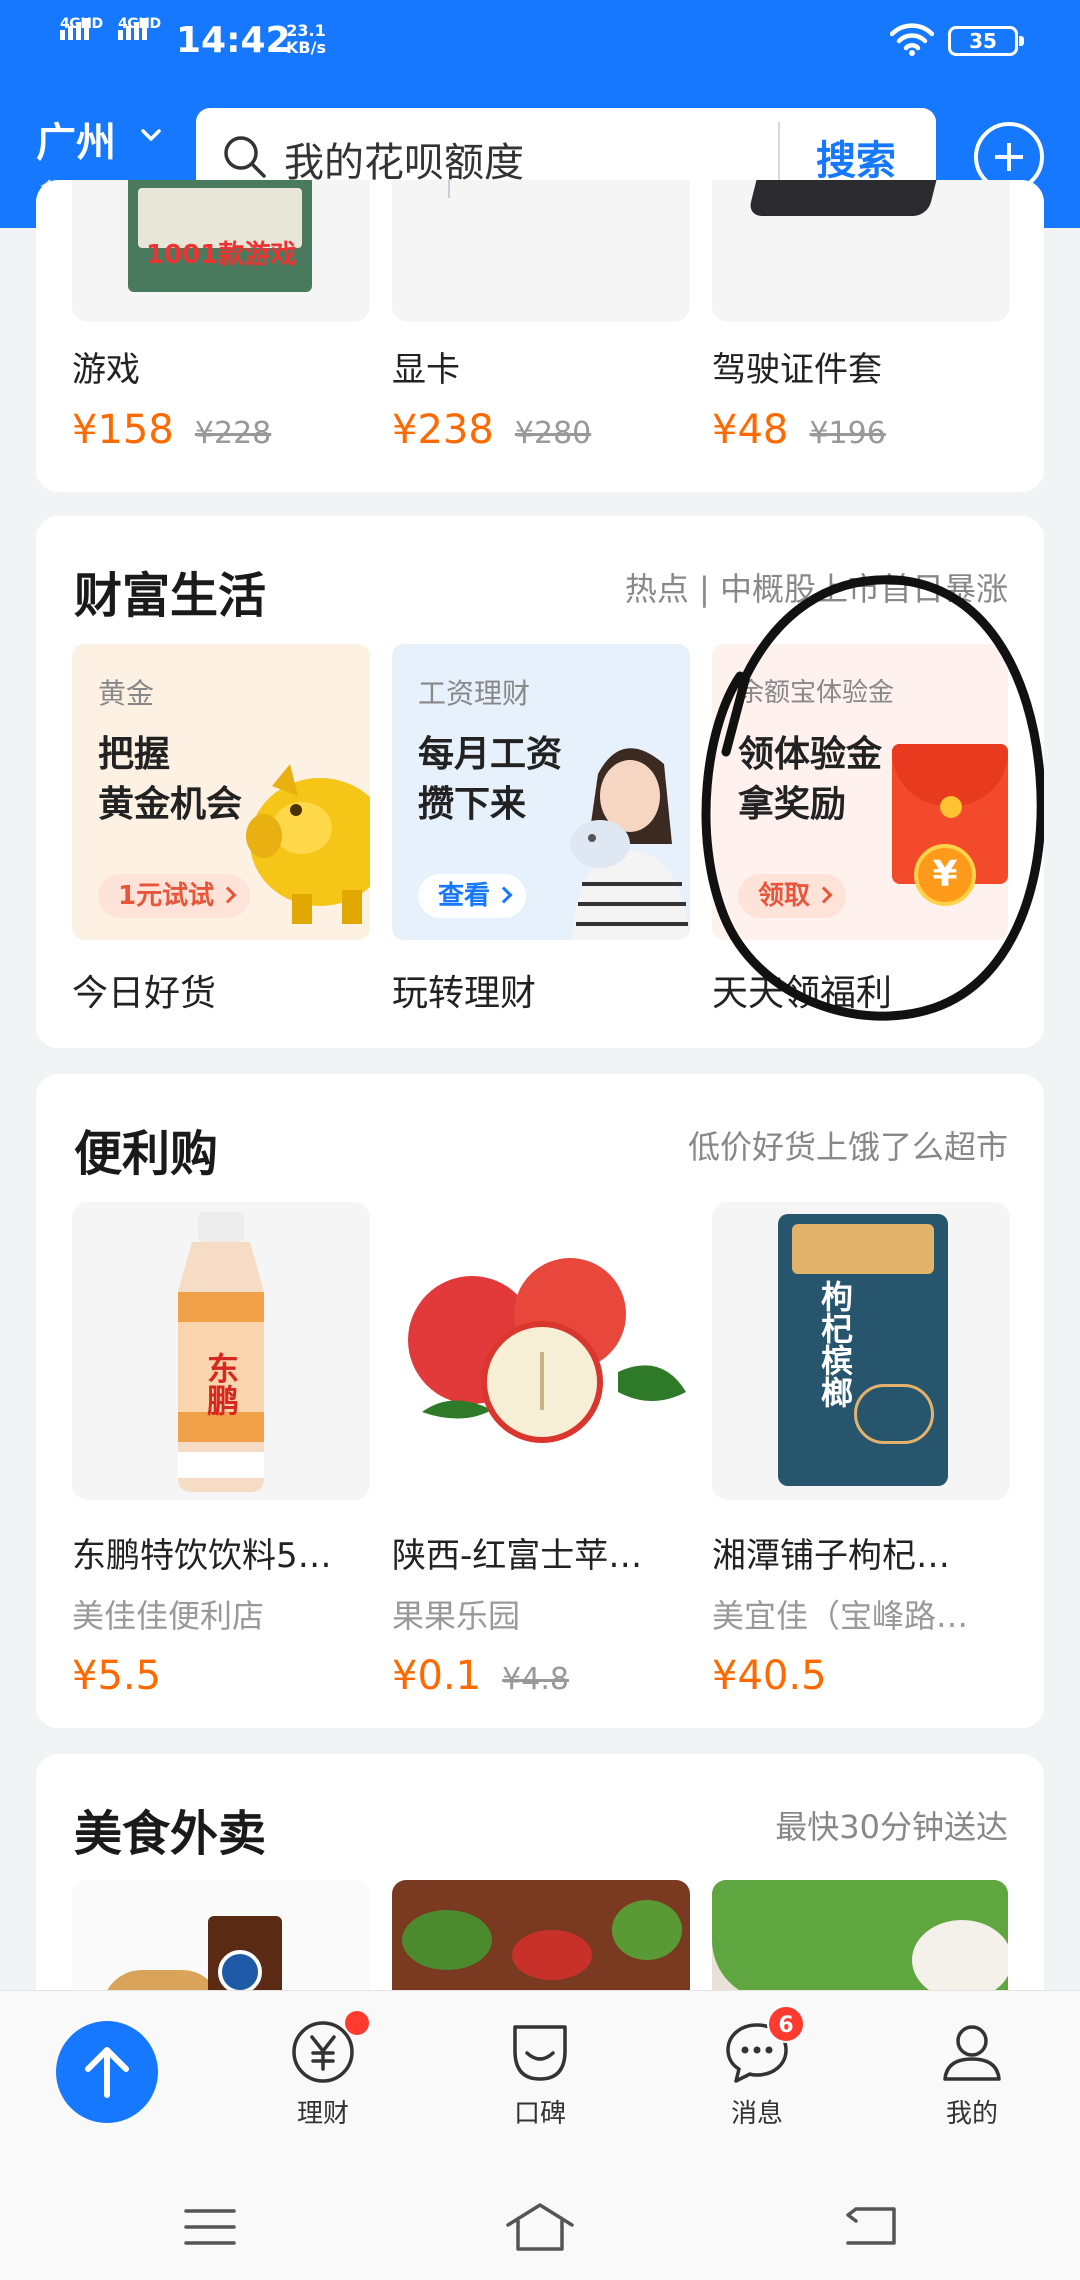 The height and width of the screenshot is (2280, 1080). I want to click on woman-illustration-icon, so click(629, 844).